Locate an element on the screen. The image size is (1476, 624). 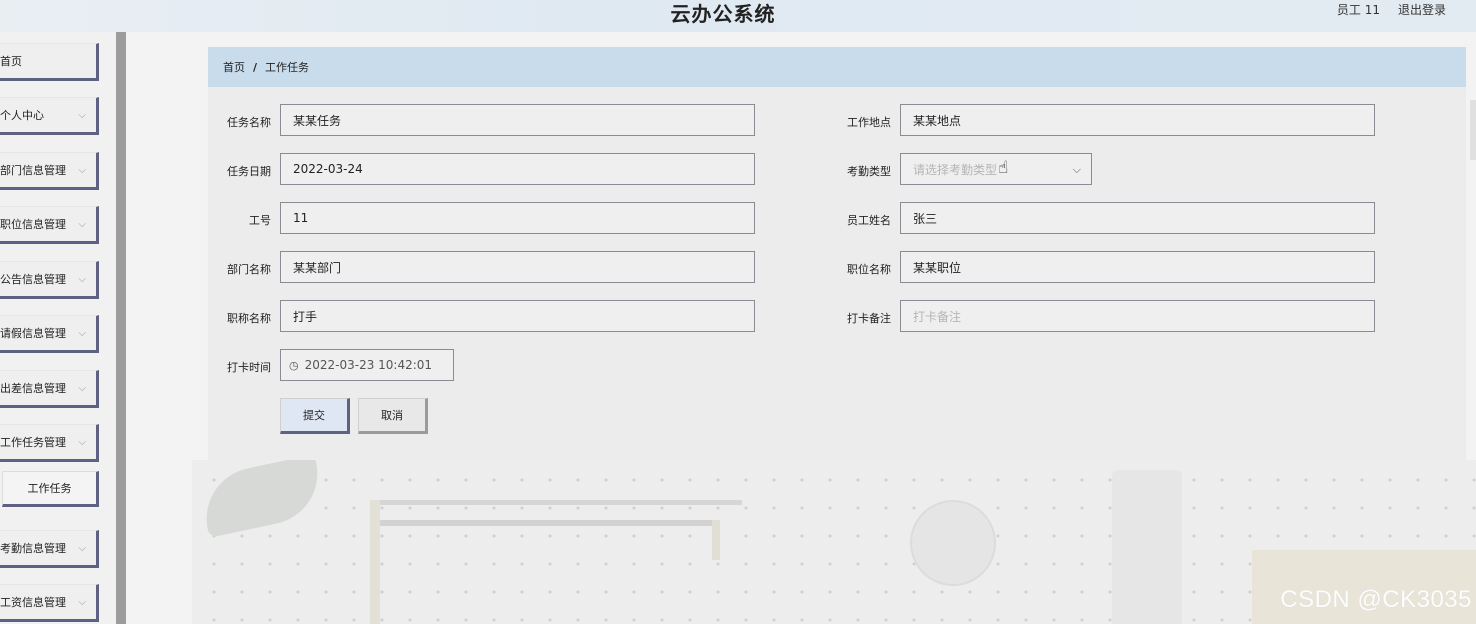
sidebar-item-leave: 请假信息管理 ⌵ is located at coordinates (49, 334).